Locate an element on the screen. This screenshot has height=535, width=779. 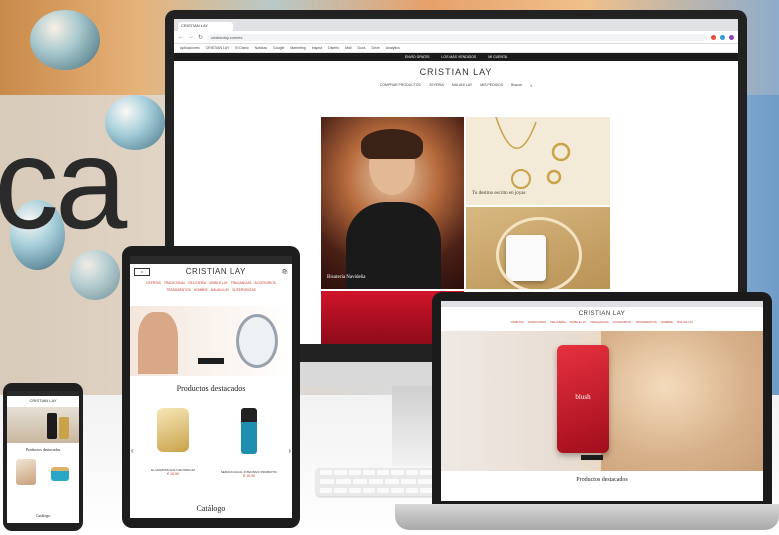
tablet-hero-banner is located at coordinates (211, 341).